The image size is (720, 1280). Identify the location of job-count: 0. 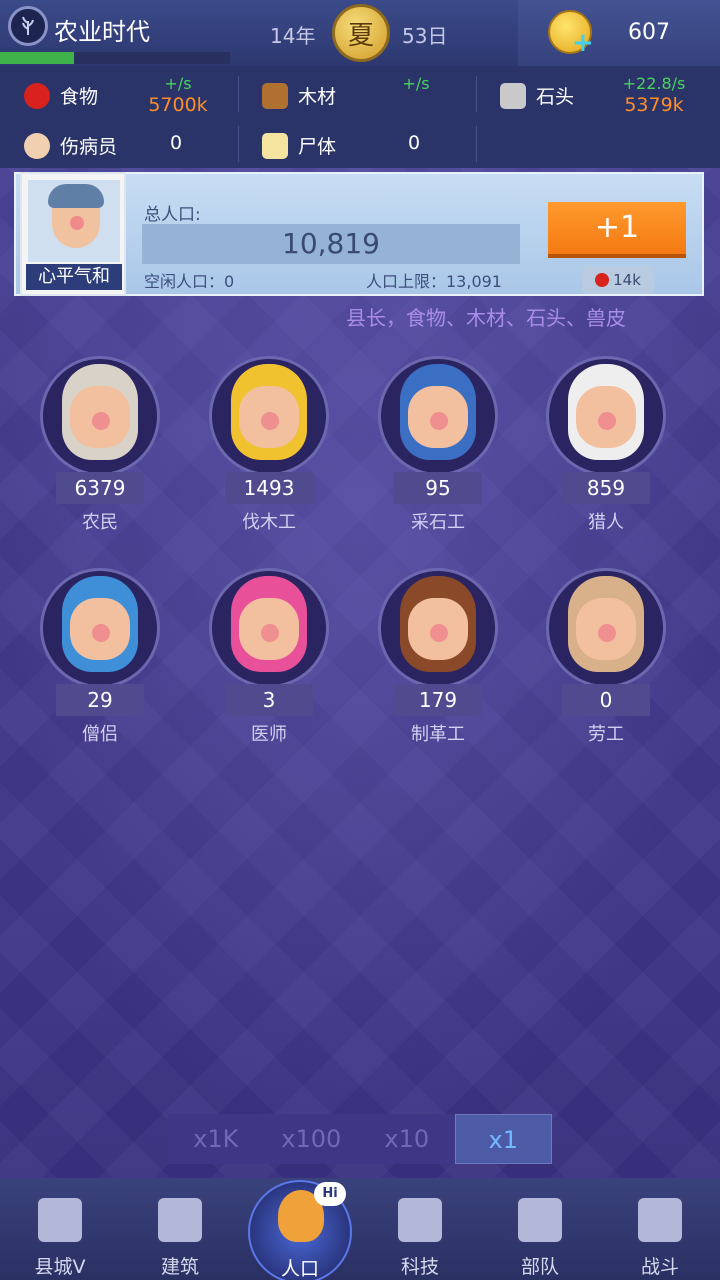
(606, 700).